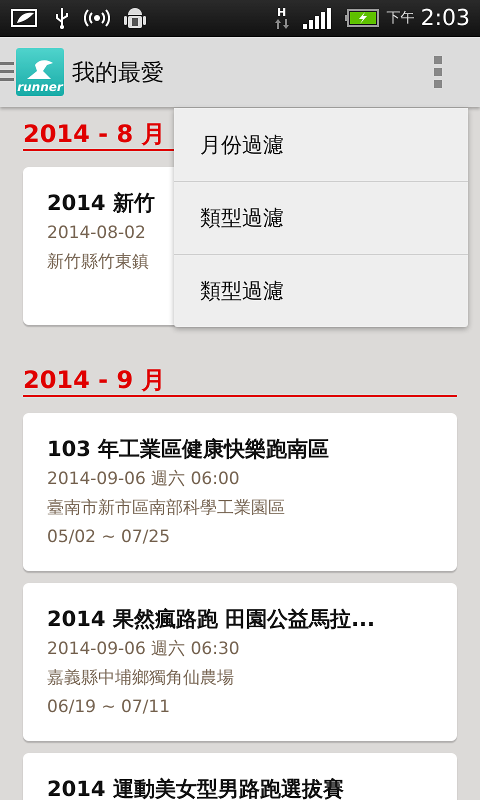 The image size is (480, 800). What do you see at coordinates (281, 13) in the screenshot?
I see `network-type: H` at bounding box center [281, 13].